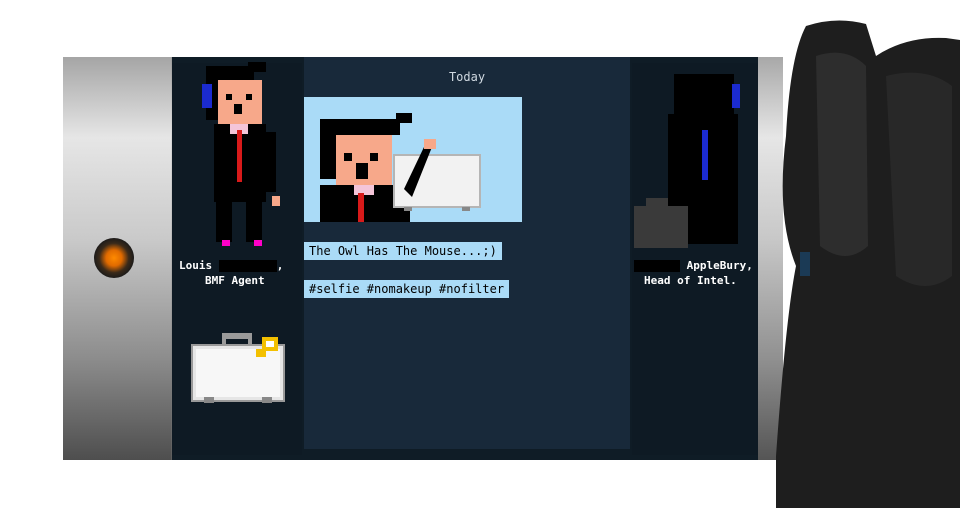 The width and height of the screenshot is (960, 508). What do you see at coordinates (196, 265) in the screenshot?
I see `left-contact-first-name: Louis` at bounding box center [196, 265].